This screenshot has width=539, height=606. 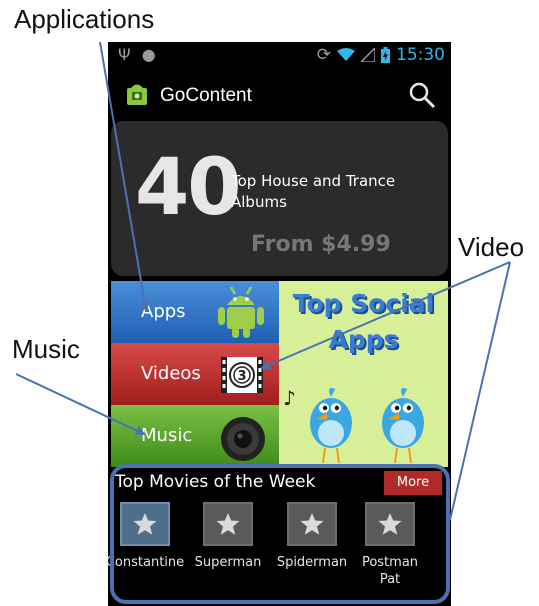 What do you see at coordinates (390, 571) in the screenshot?
I see `movie-title: Postman Pat` at bounding box center [390, 571].